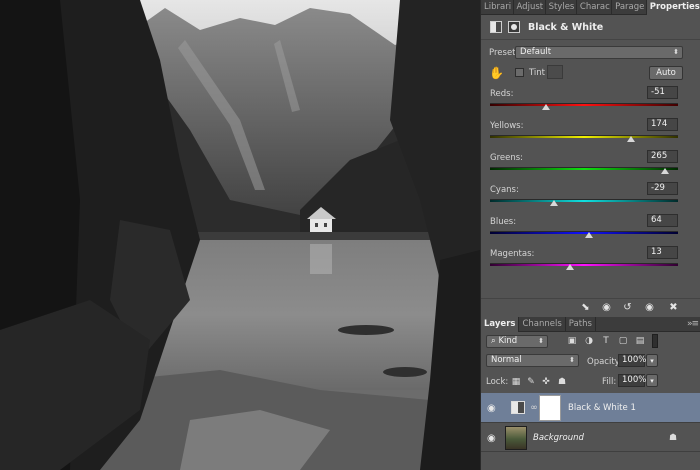  What do you see at coordinates (662, 156) in the screenshot?
I see `slider-value-greens: 265` at bounding box center [662, 156].